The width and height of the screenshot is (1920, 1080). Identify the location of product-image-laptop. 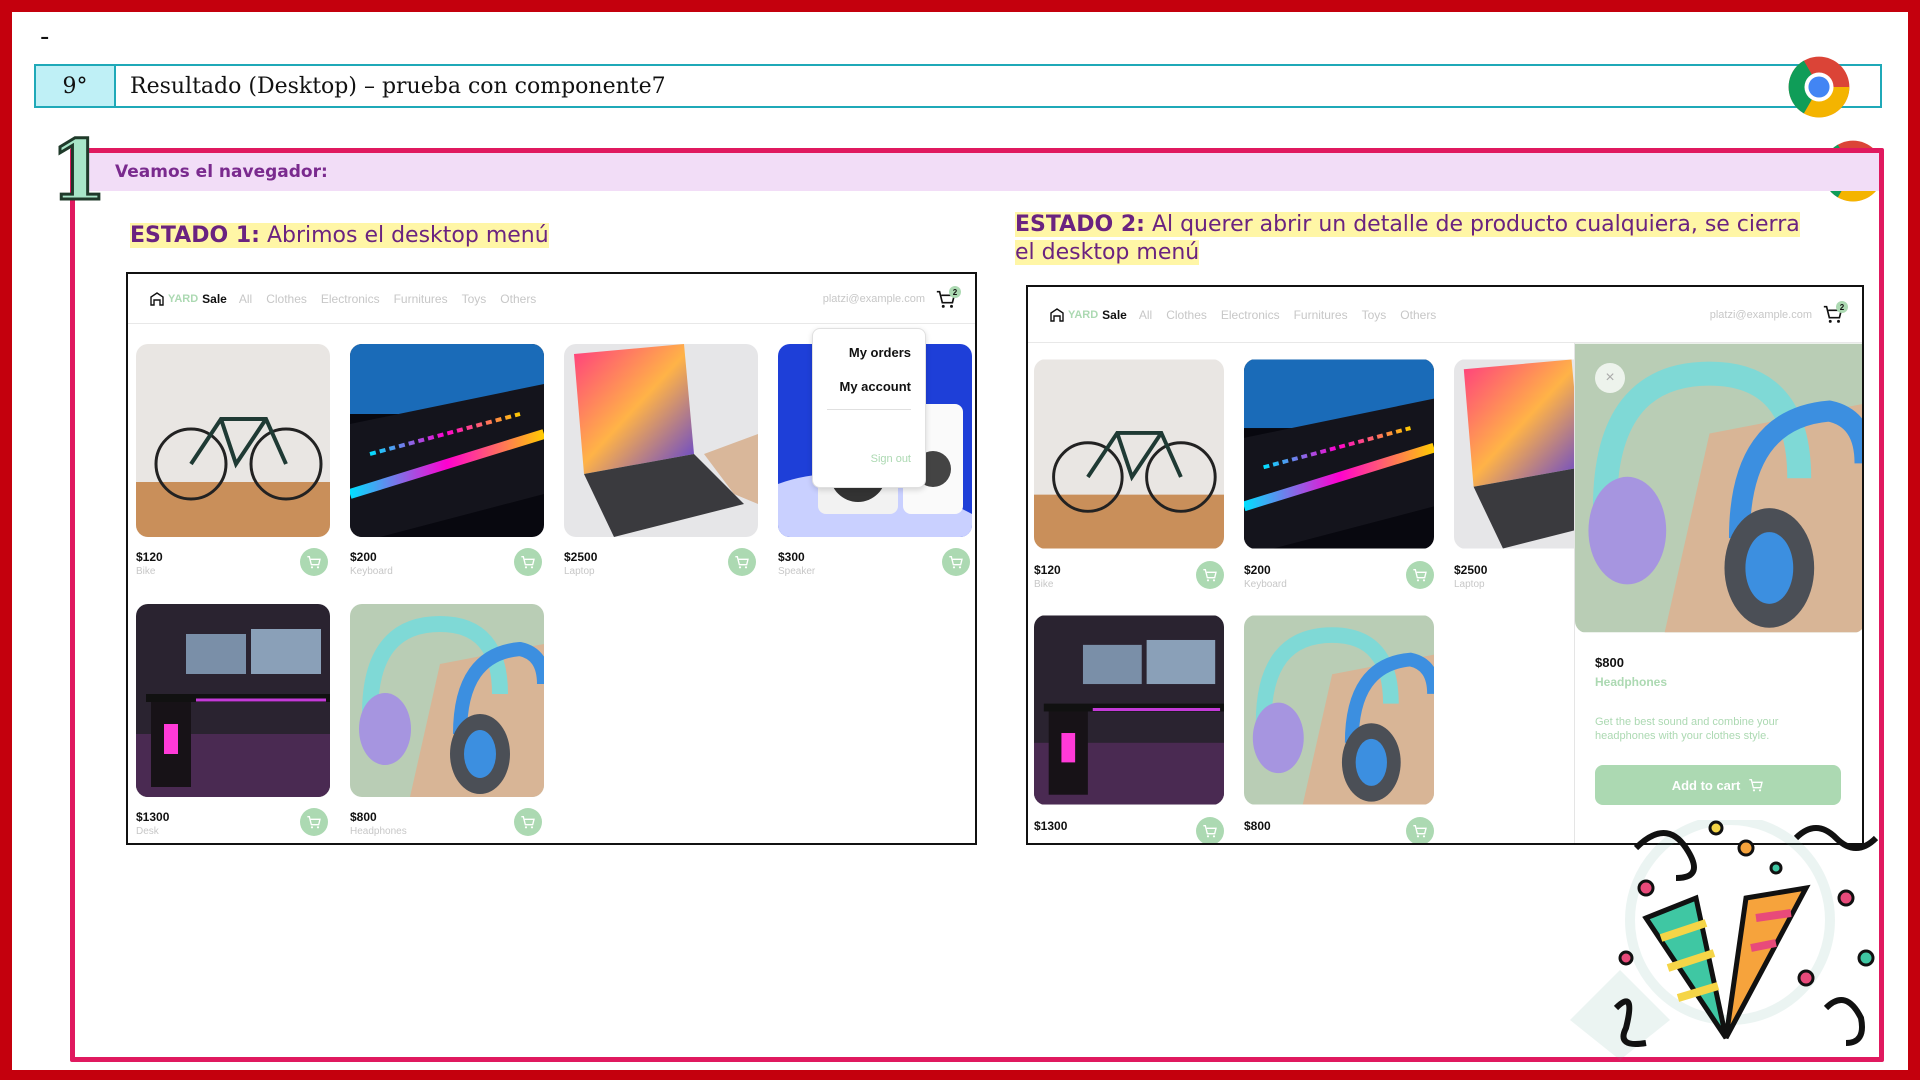
(661, 440).